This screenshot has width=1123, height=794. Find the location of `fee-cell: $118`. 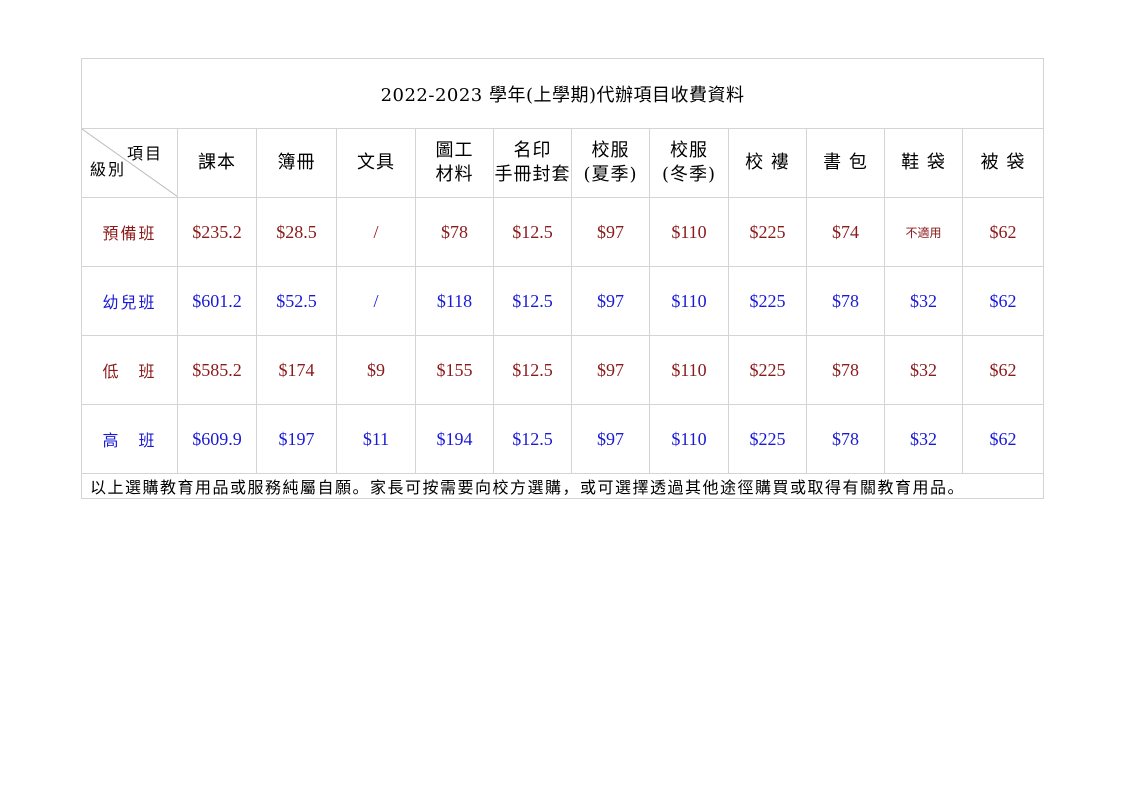

fee-cell: $118 is located at coordinates (454, 301).